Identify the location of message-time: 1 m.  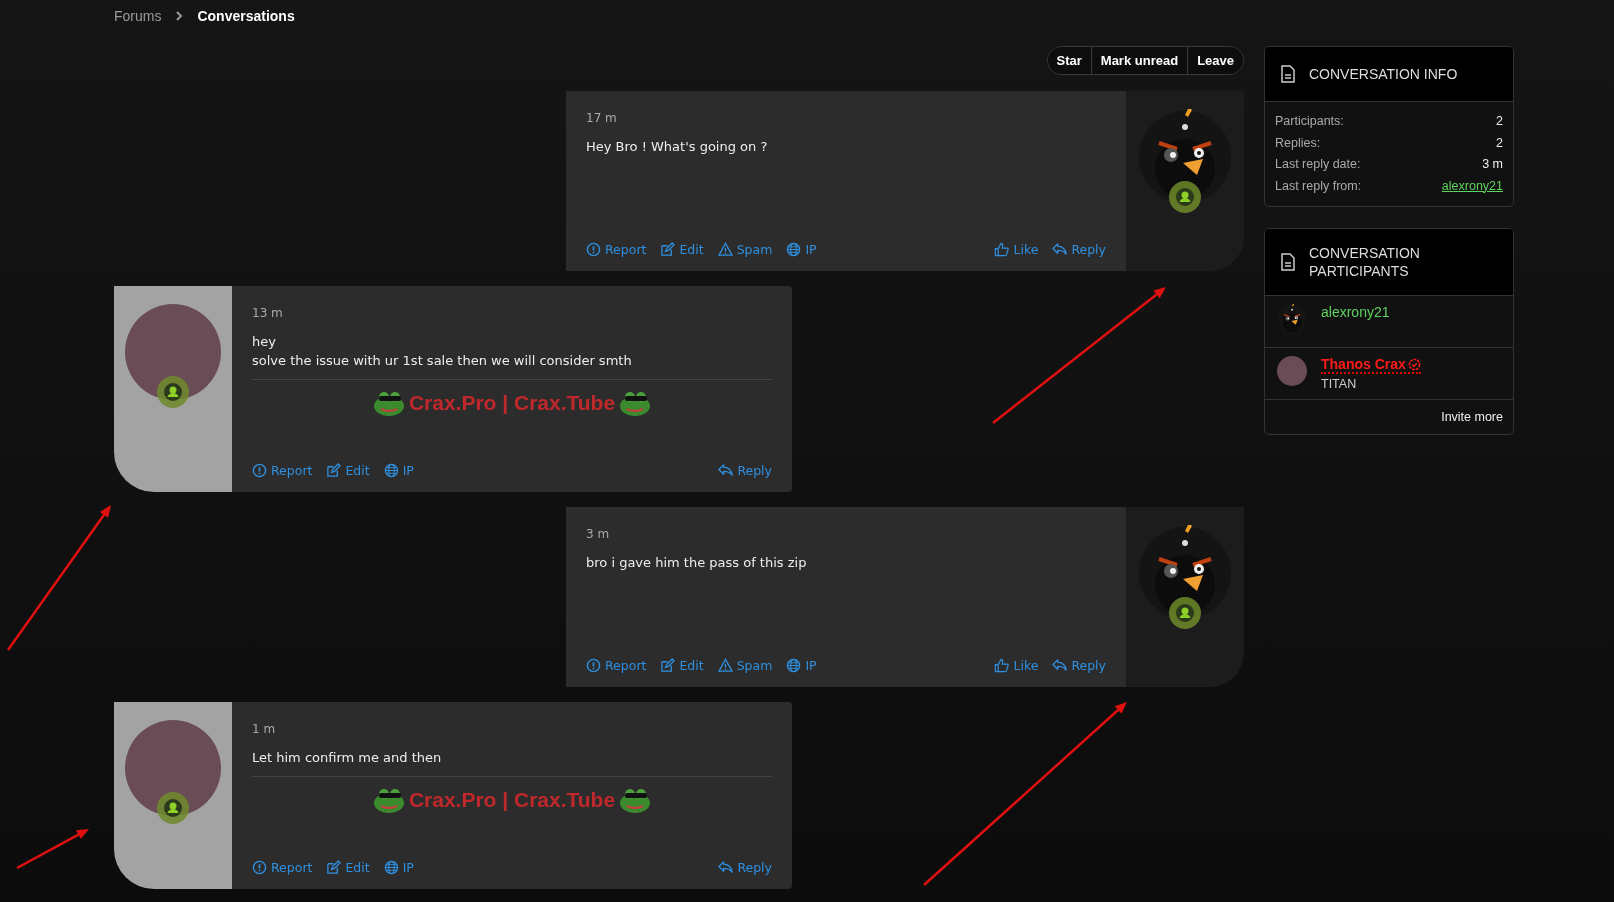
(264, 729).